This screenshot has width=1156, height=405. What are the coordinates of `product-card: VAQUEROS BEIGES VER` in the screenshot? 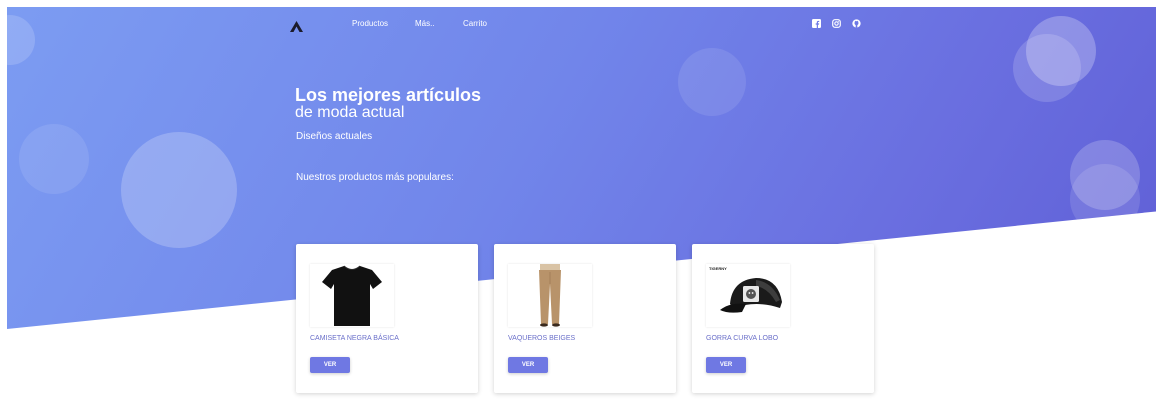 It's located at (585, 318).